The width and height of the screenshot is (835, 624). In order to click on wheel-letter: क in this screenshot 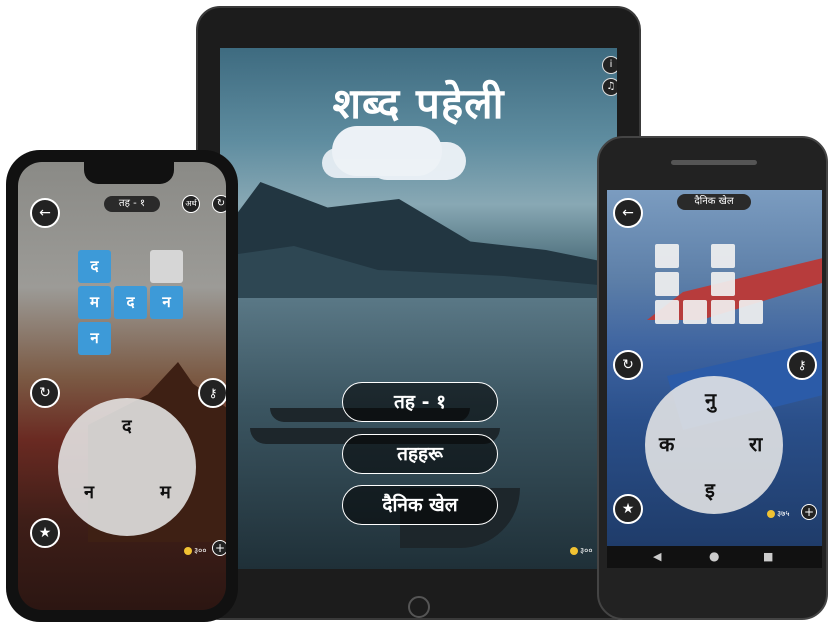, I will do `click(666, 443)`.